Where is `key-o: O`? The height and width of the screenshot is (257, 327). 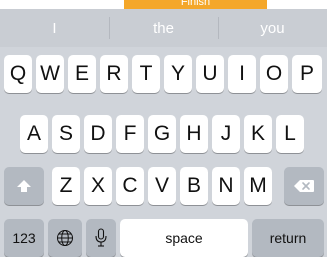
key-o: O is located at coordinates (274, 74).